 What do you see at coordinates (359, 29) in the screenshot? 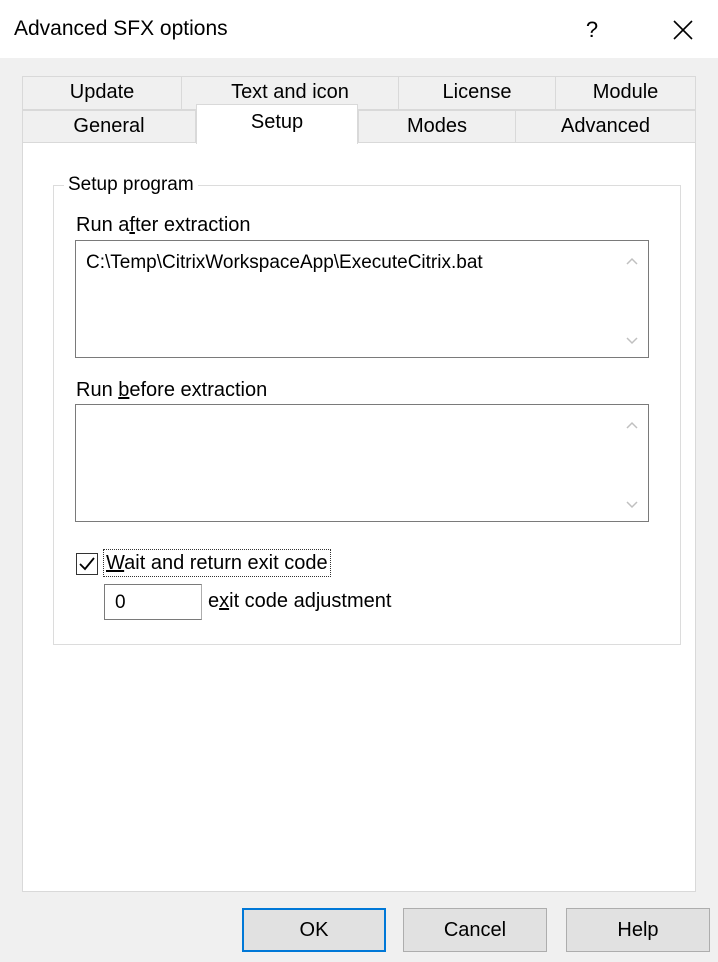
I see `title-bar: Advanced SFX options ?` at bounding box center [359, 29].